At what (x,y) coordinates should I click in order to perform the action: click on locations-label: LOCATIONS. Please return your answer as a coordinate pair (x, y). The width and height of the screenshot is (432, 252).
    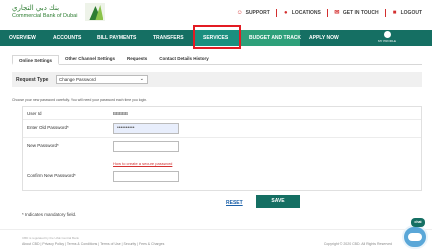
    Looking at the image, I should click on (306, 13).